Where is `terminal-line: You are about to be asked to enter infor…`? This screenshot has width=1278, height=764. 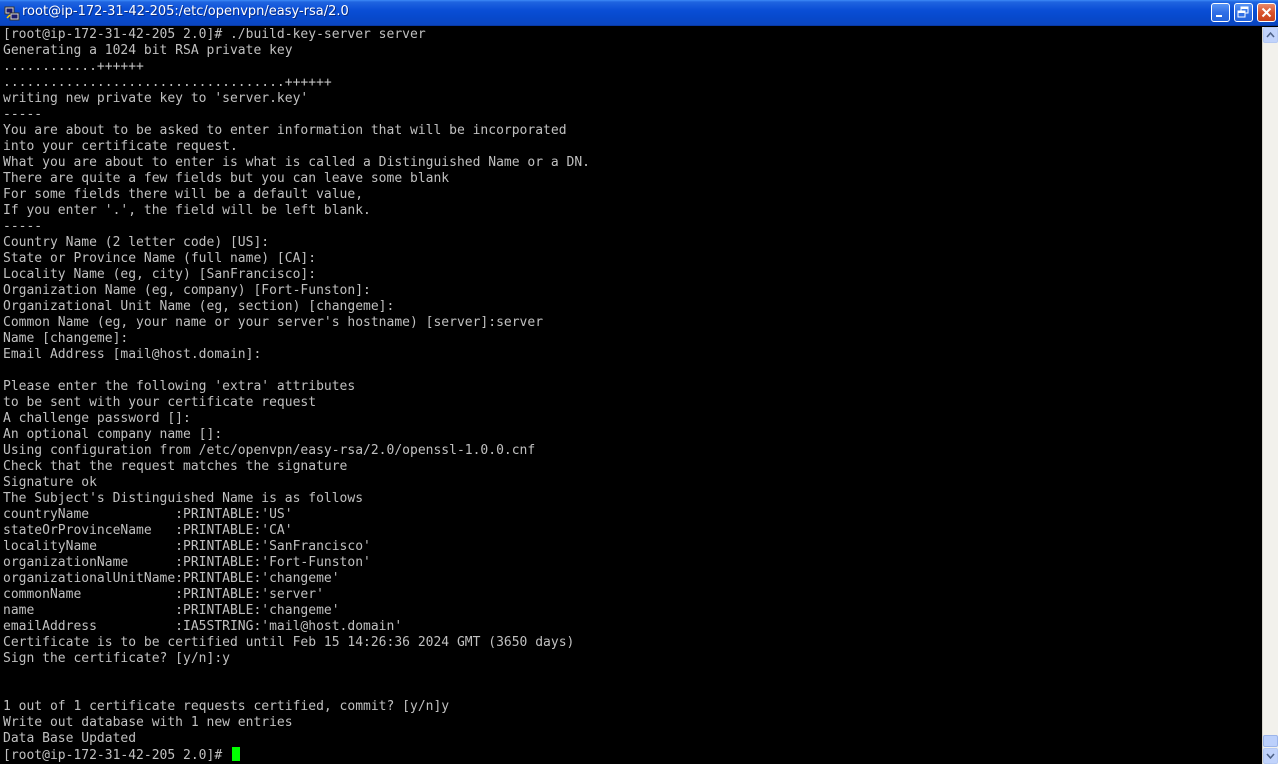 terminal-line: You are about to be asked to enter infor… is located at coordinates (285, 130).